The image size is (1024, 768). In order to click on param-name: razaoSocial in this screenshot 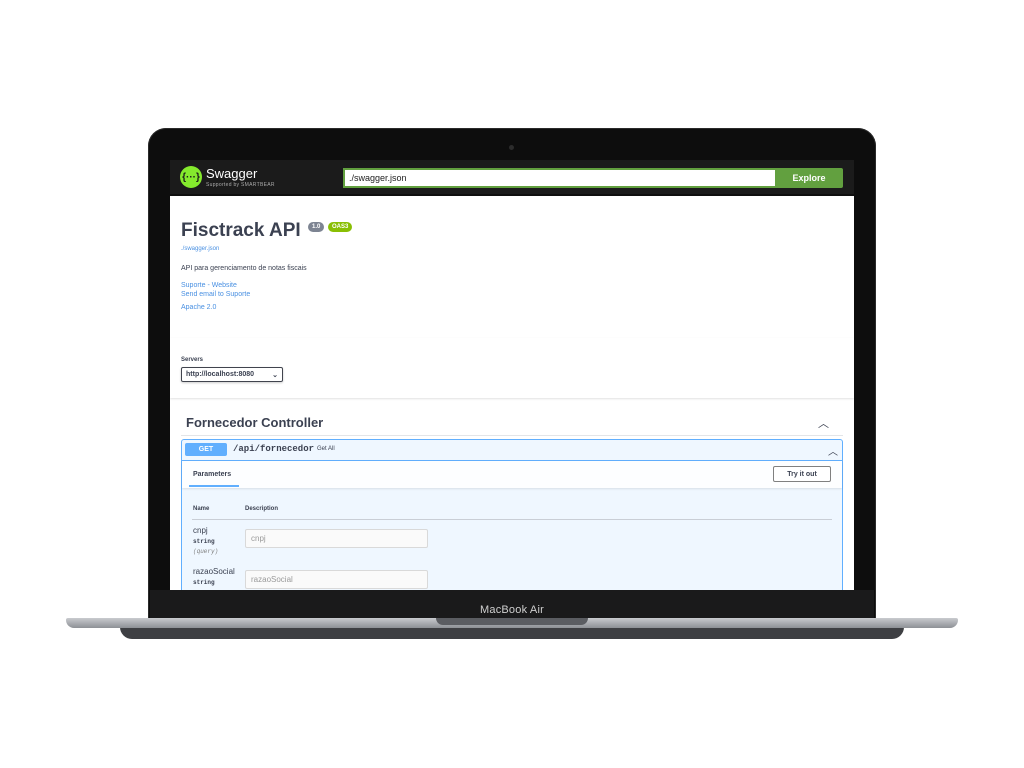, I will do `click(214, 571)`.